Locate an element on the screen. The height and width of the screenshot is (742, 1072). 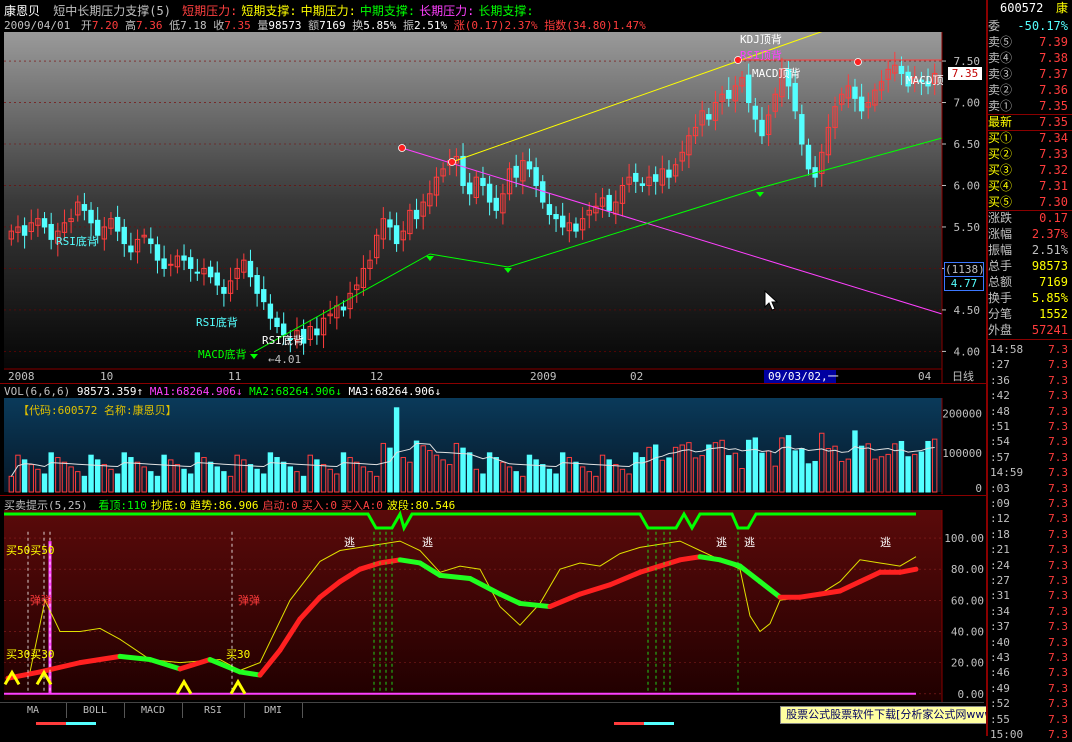
ask-level: 卖④ 7.38 is located at coordinates (1029, 58).